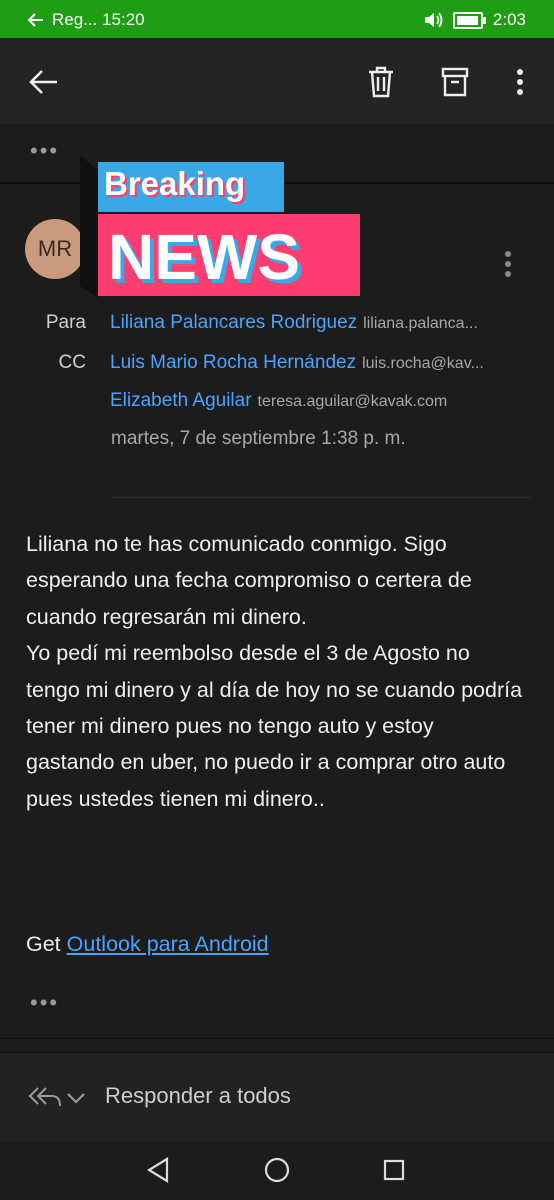  I want to click on cc-label: CC, so click(72, 362).